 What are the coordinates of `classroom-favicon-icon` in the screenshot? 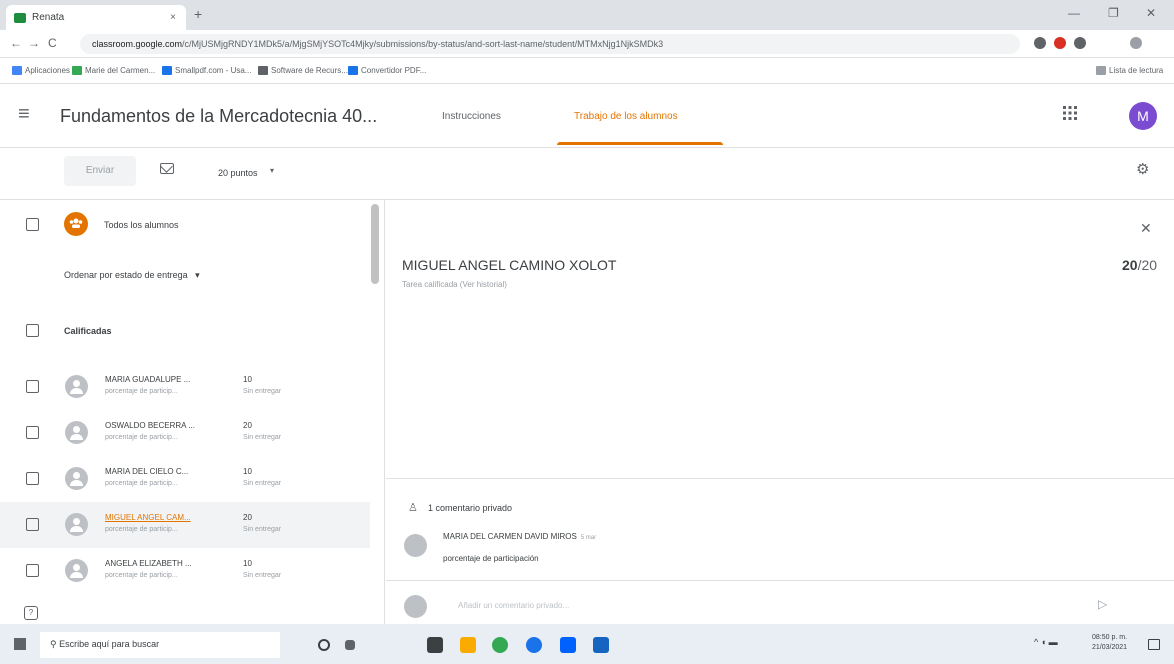 It's located at (20, 17).